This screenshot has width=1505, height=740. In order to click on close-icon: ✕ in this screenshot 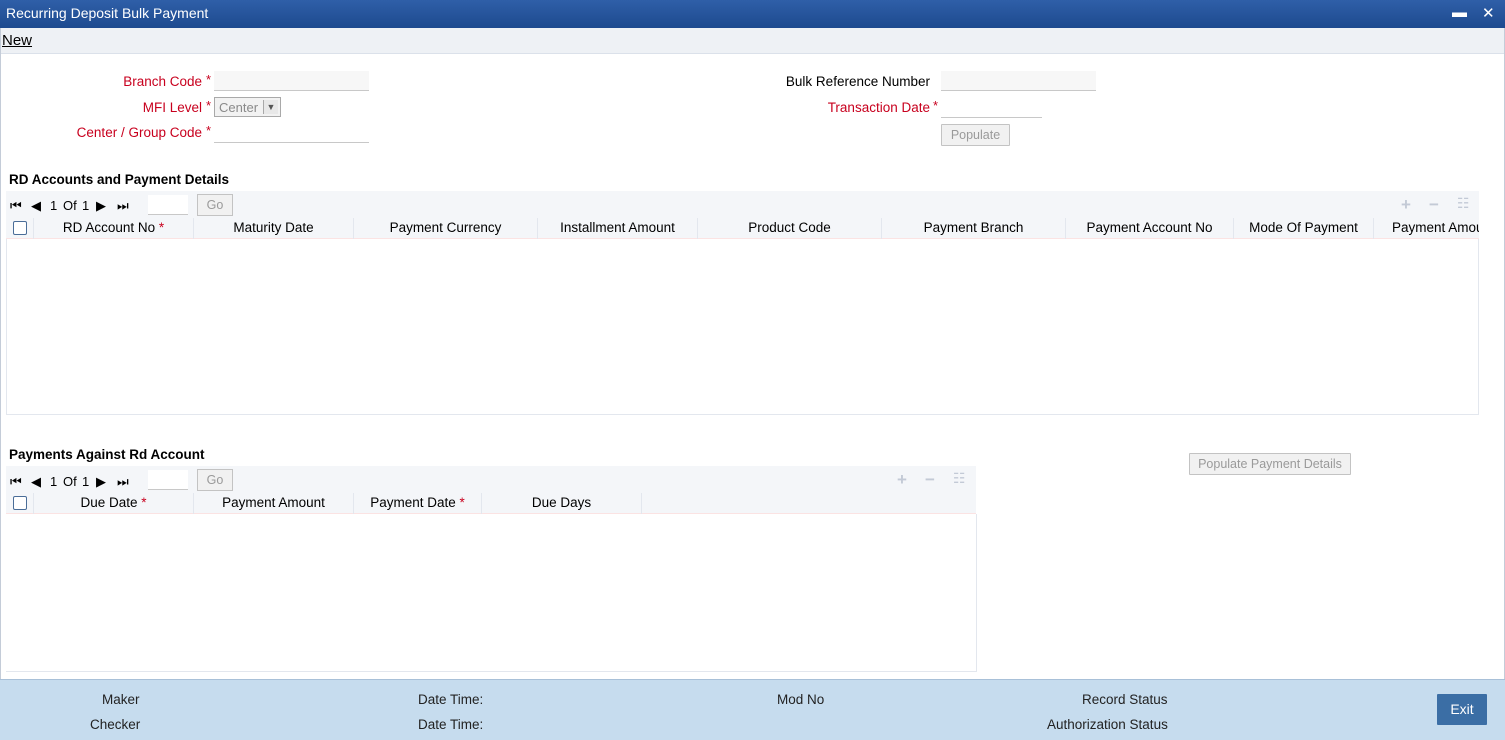, I will do `click(1488, 13)`.